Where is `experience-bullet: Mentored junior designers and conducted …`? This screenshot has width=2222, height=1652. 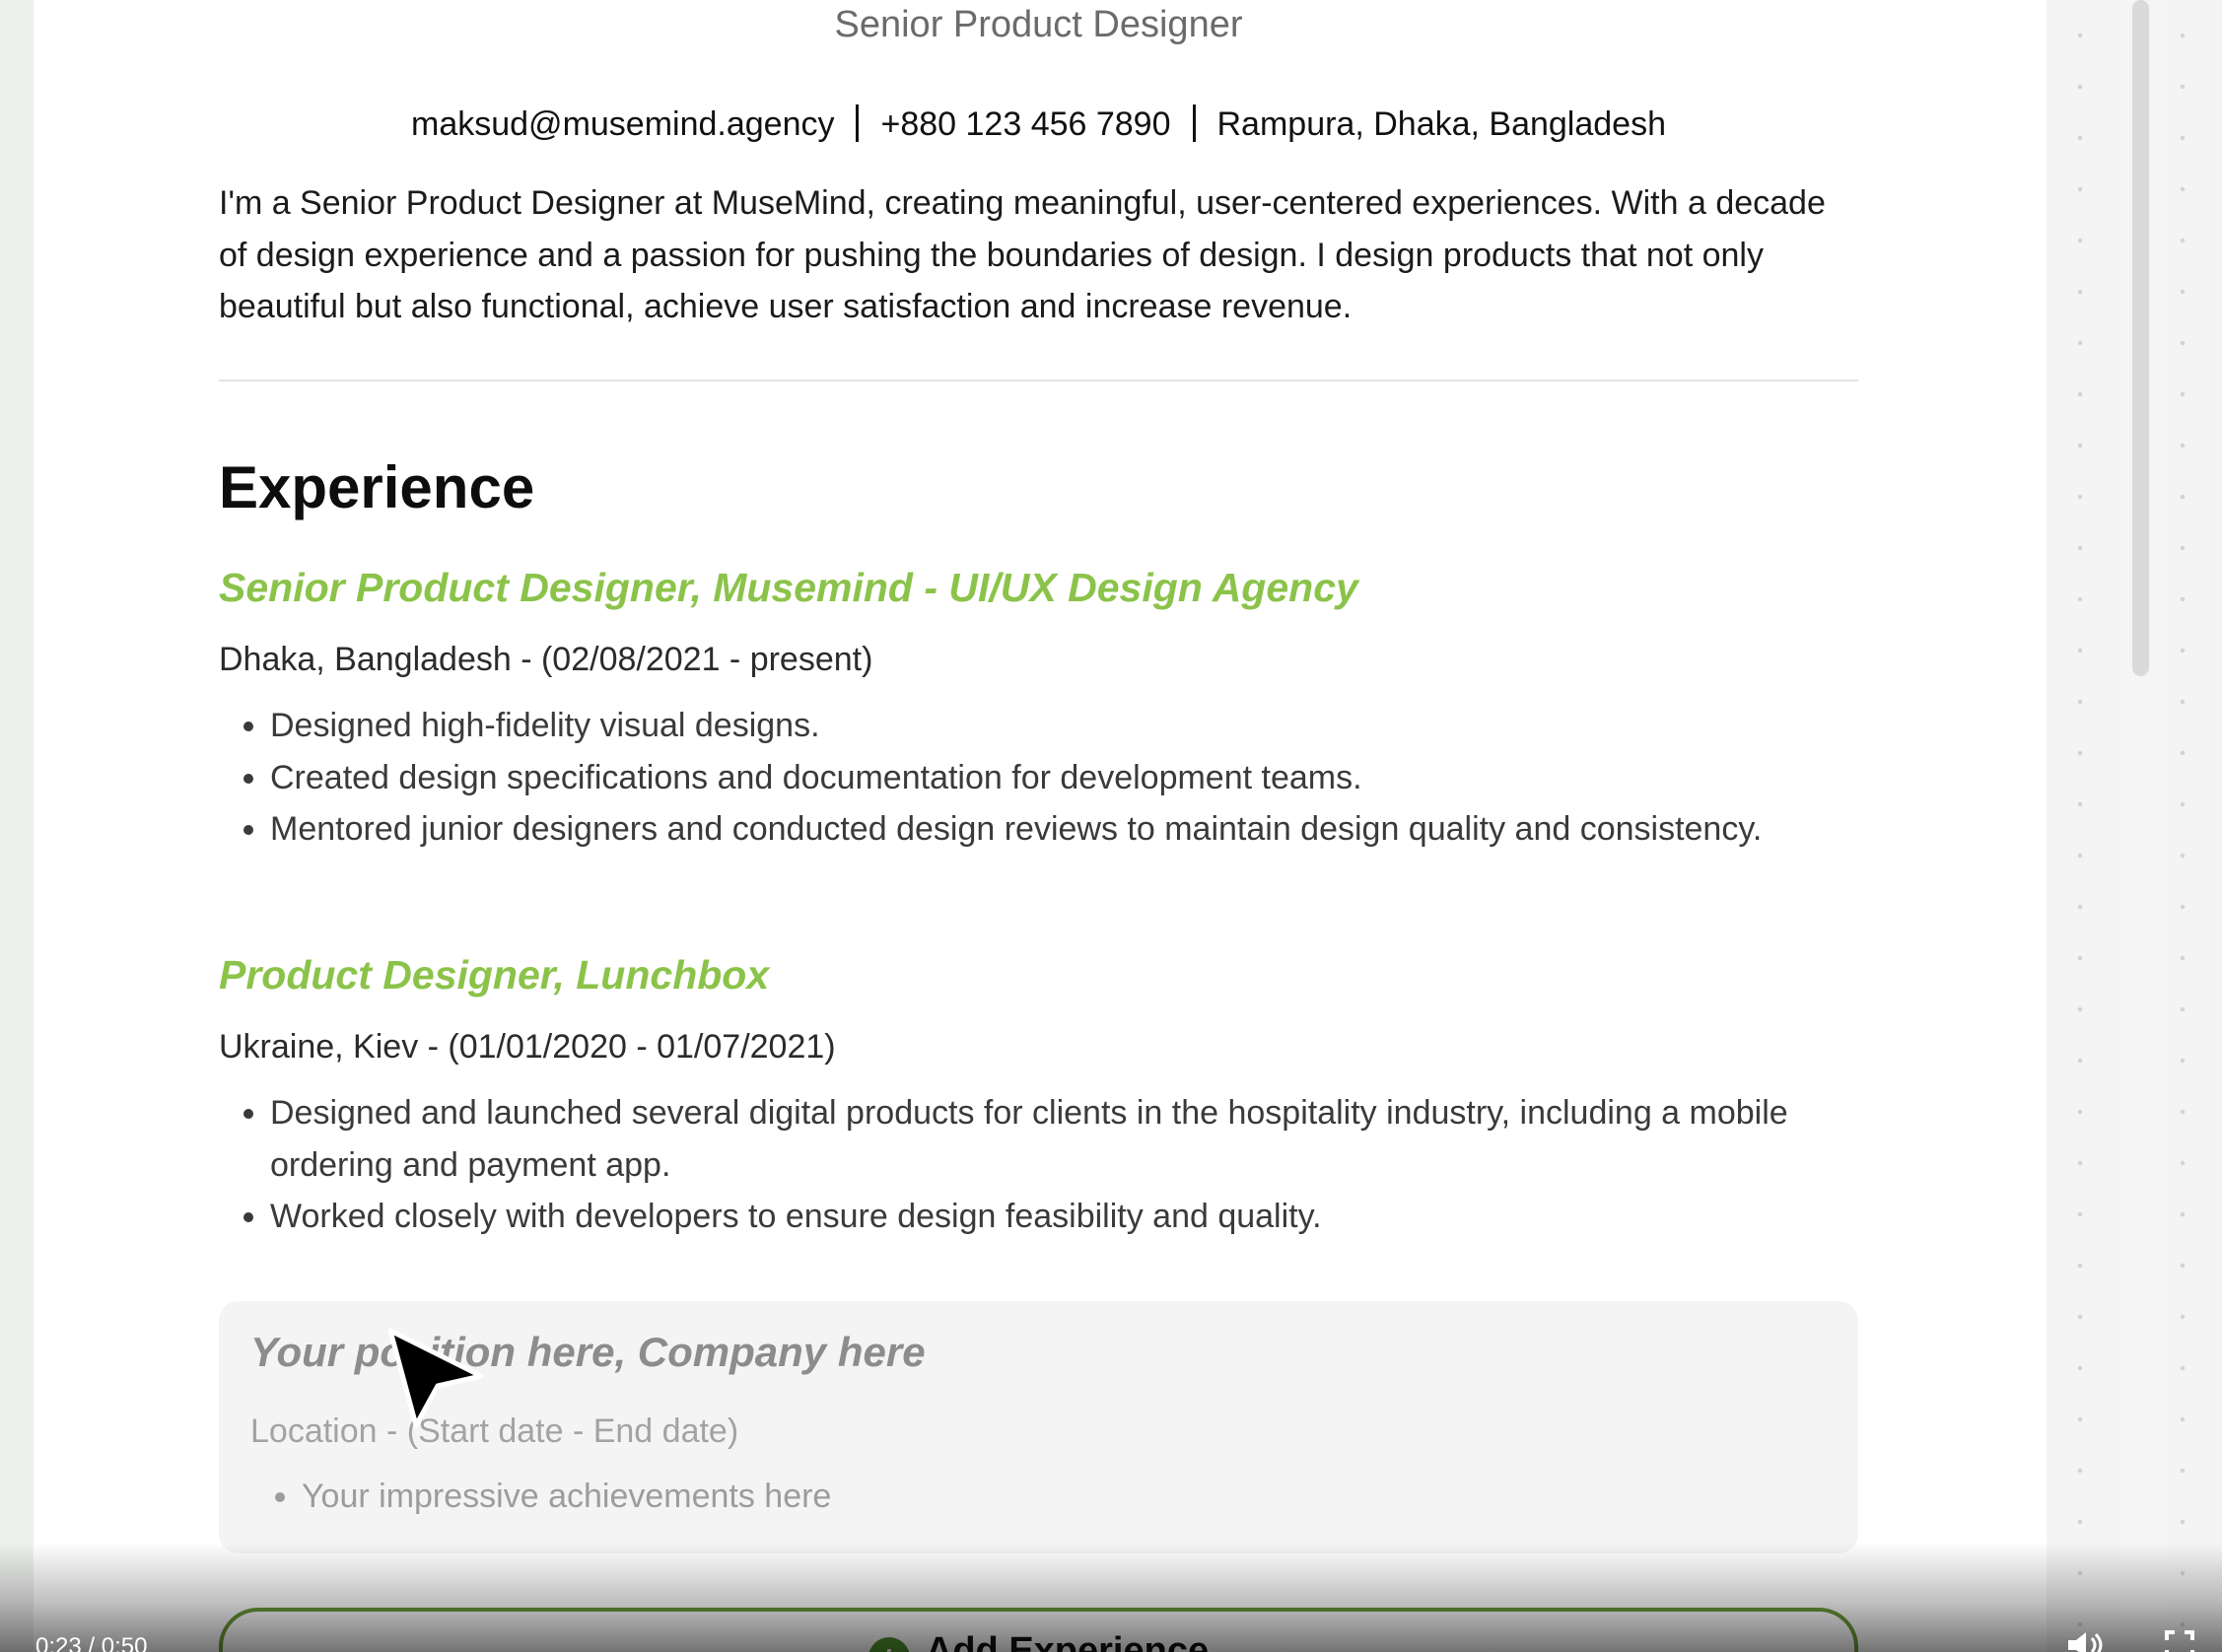
experience-bullet: Mentored junior designers and conducted … is located at coordinates (1064, 829).